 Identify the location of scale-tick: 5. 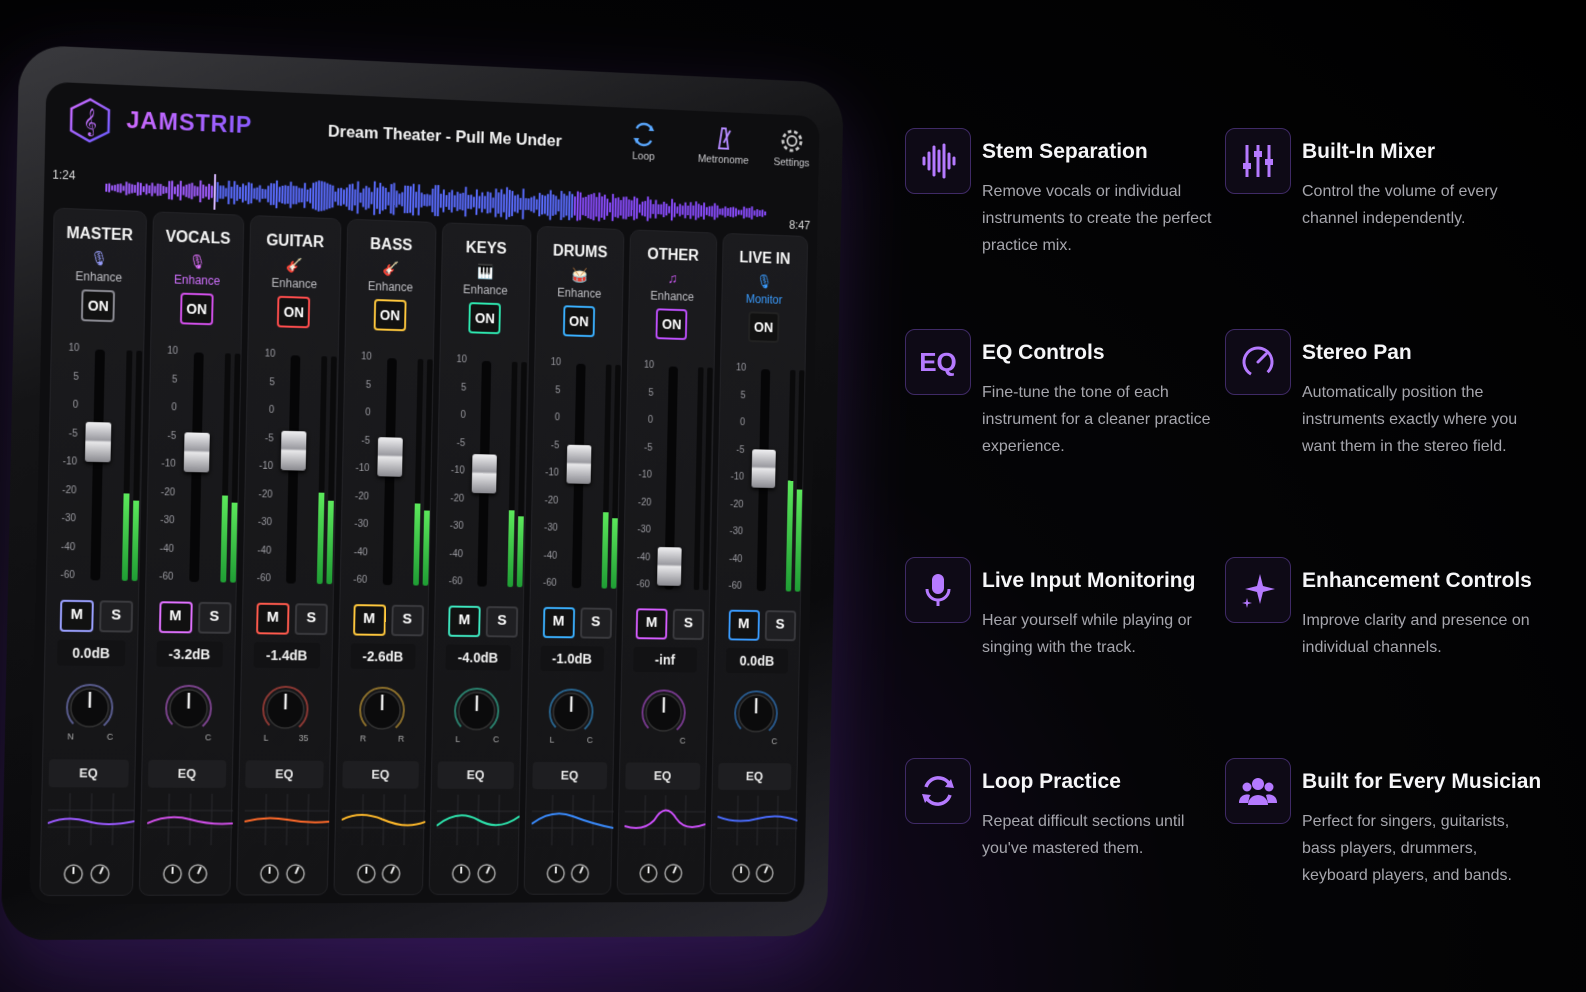
(174, 380).